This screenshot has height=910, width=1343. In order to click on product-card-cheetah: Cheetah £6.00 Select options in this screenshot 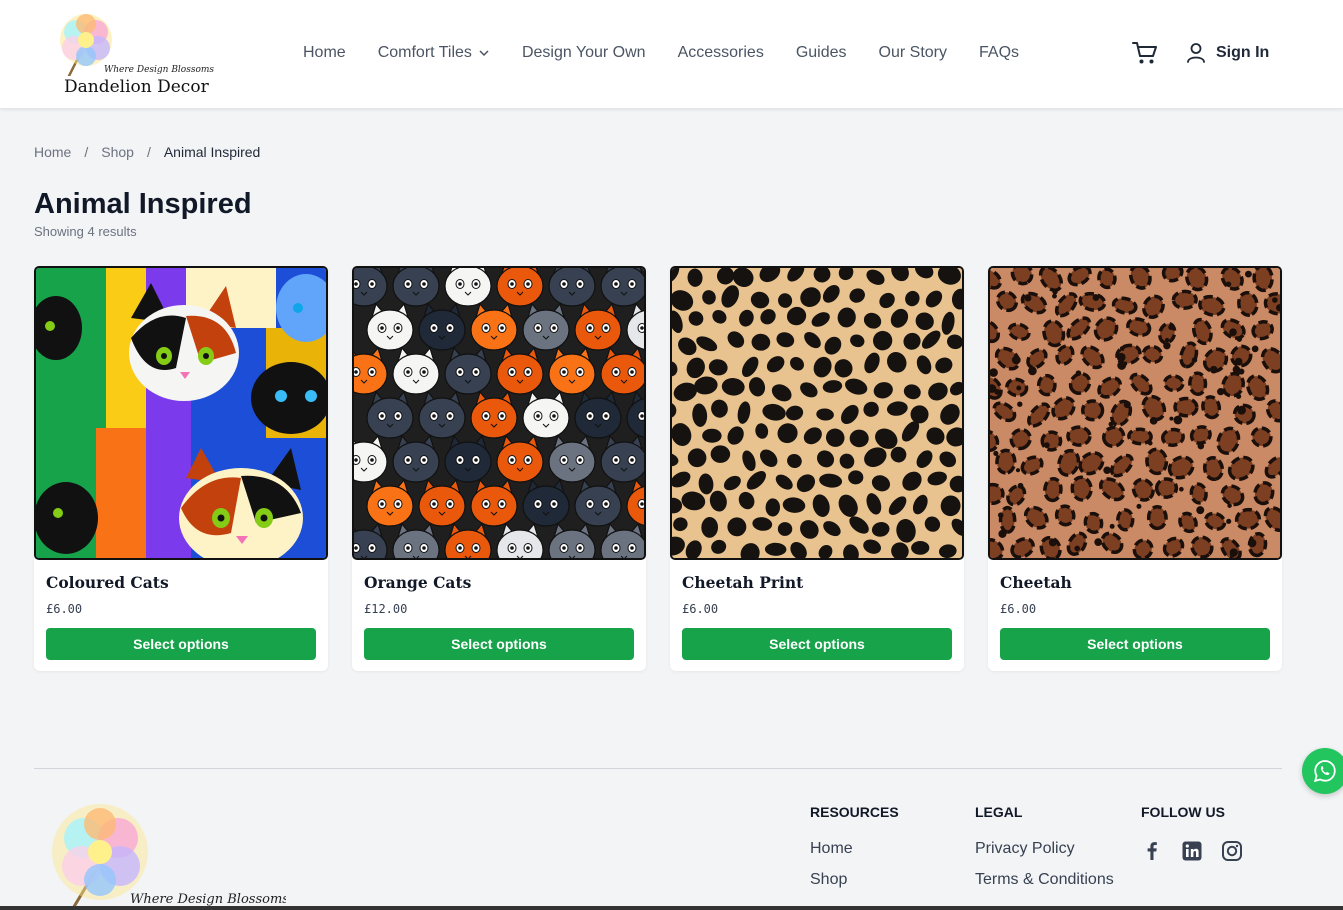, I will do `click(1135, 468)`.